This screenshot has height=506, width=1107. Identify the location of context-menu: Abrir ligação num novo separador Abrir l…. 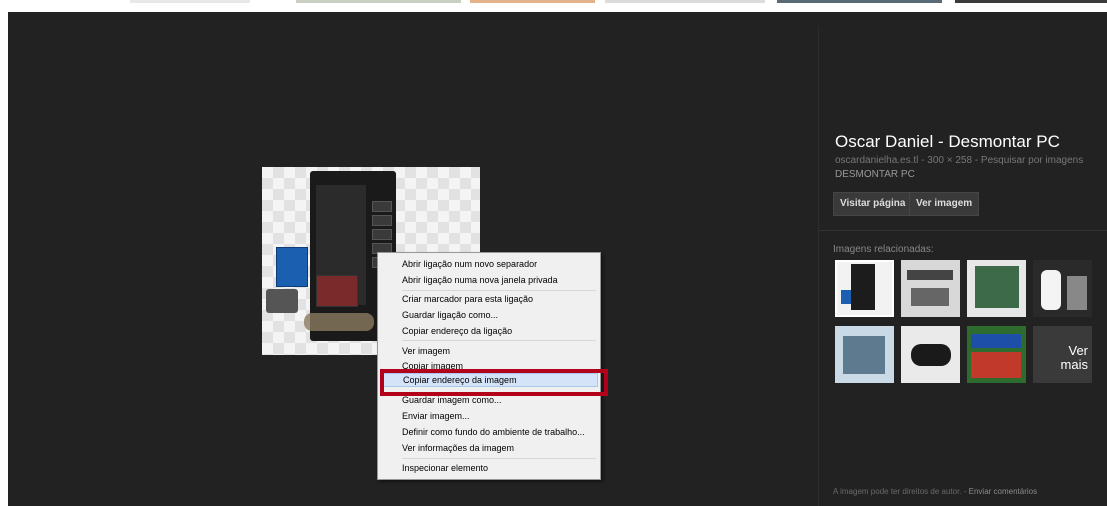
(489, 366).